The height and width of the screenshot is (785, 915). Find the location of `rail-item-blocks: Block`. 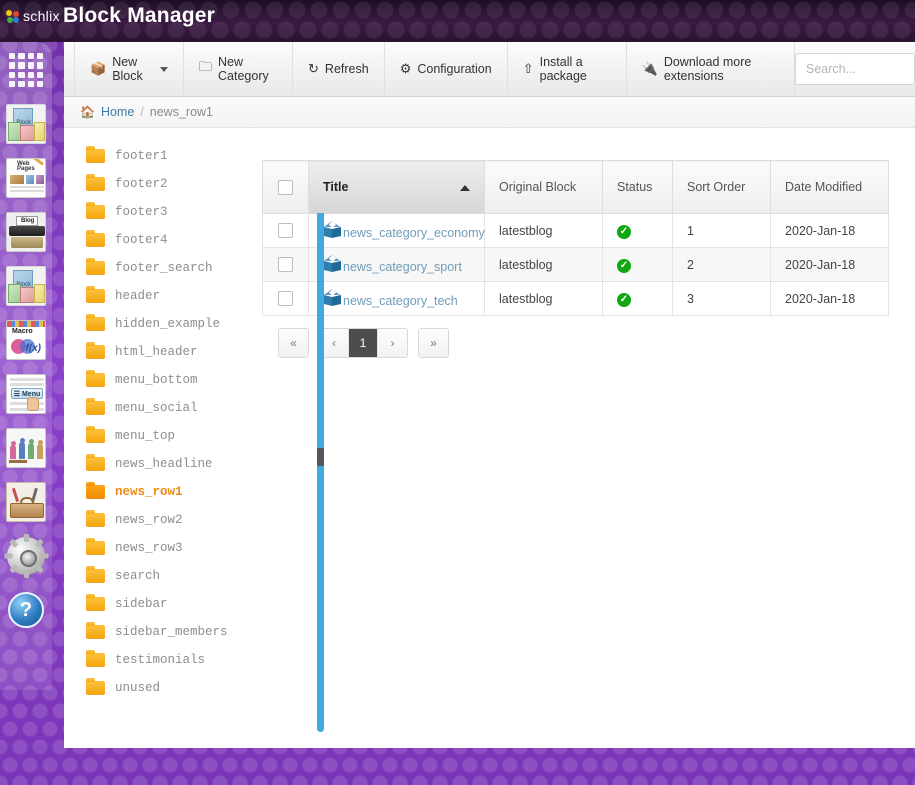

rail-item-blocks: Block is located at coordinates (26, 124).